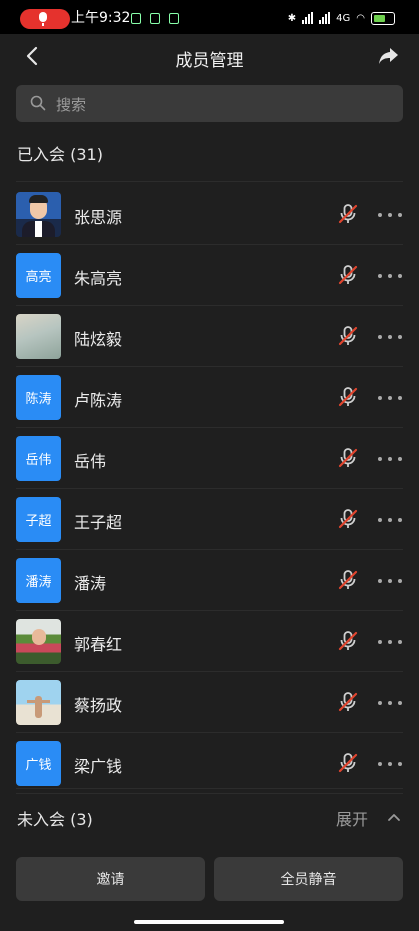 This screenshot has height=931, width=419. Describe the element at coordinates (209, 214) in the screenshot. I see `member-row: 张思源` at that location.